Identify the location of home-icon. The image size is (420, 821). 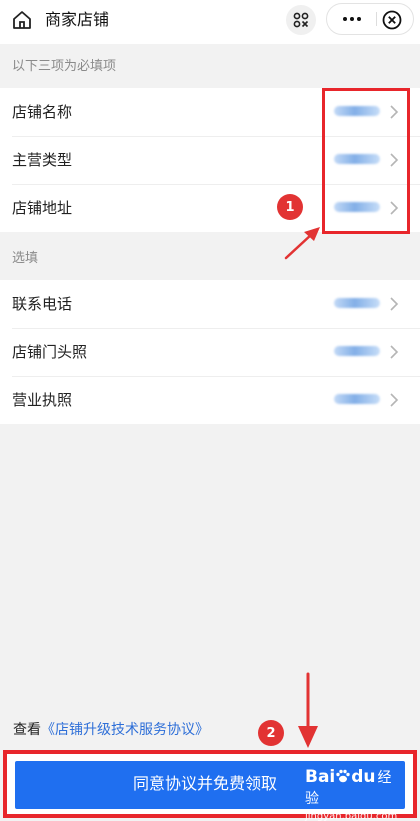
(22, 20).